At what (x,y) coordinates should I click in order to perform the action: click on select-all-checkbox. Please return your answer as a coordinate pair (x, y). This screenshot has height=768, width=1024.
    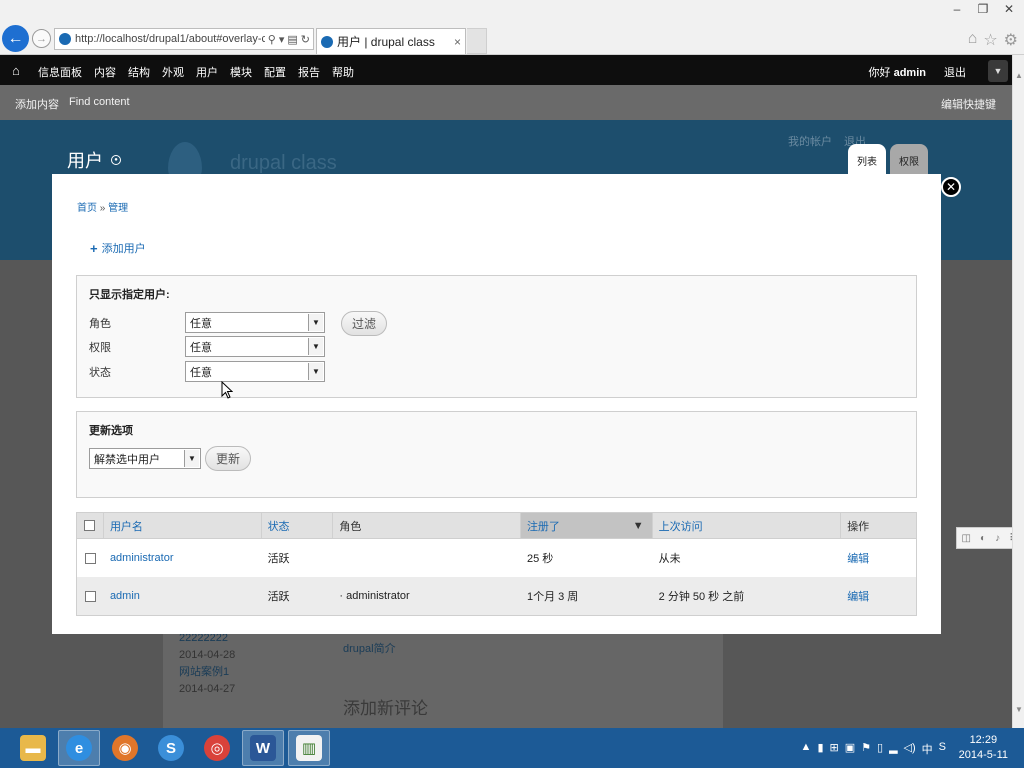
    Looking at the image, I should click on (90, 525).